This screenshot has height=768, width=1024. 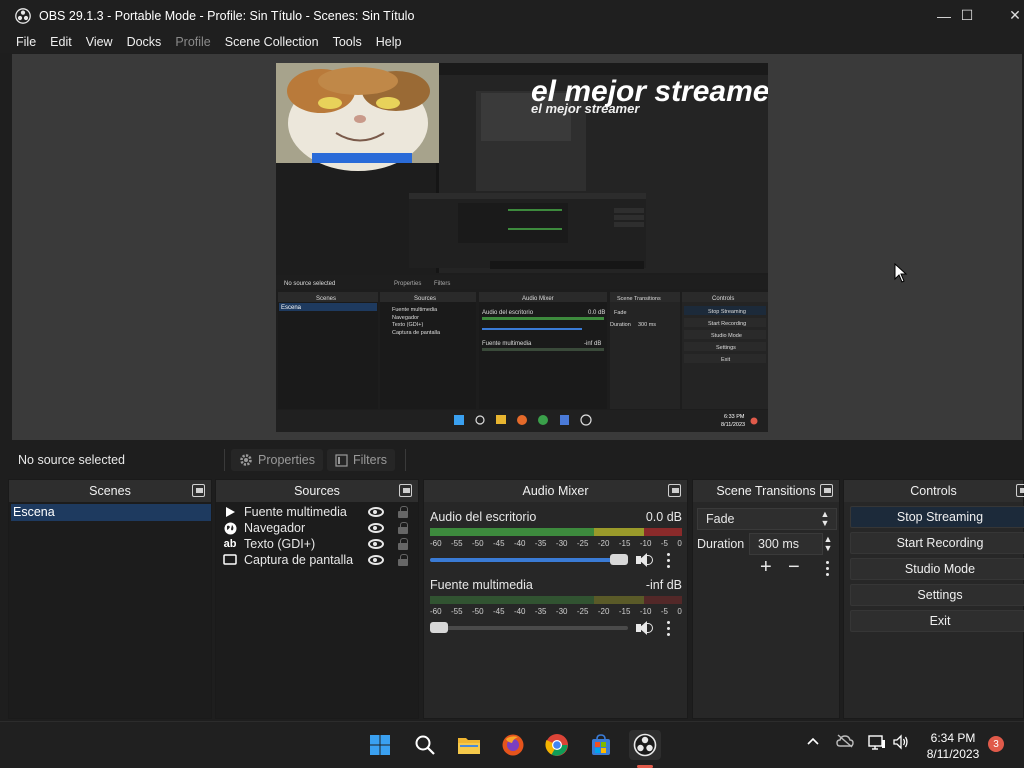 What do you see at coordinates (556, 600) in the screenshot?
I see `volume-meter` at bounding box center [556, 600].